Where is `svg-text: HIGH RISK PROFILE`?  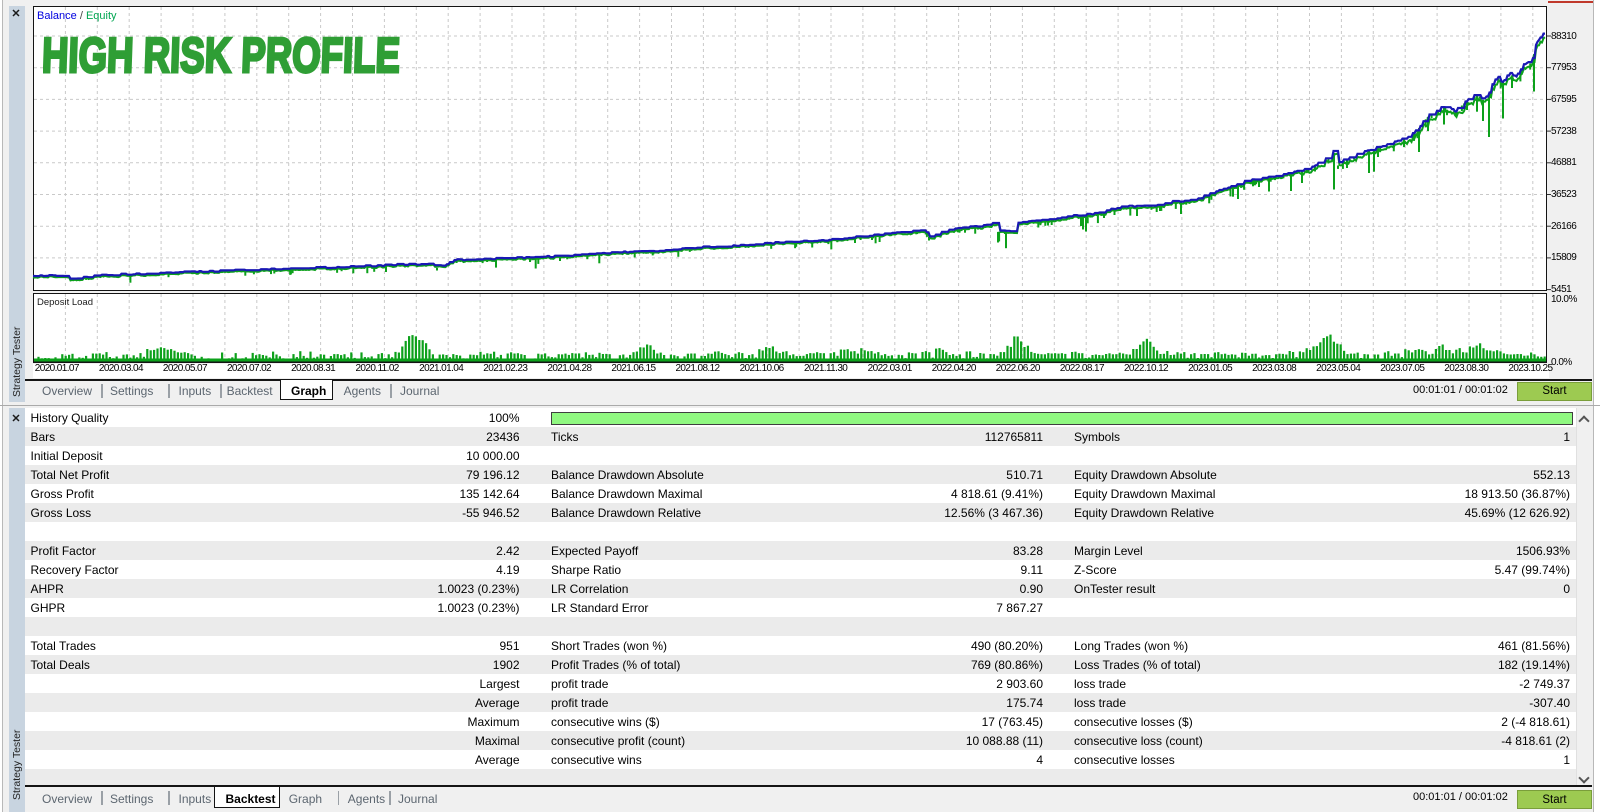 svg-text: HIGH RISK PROFILE is located at coordinates (222, 56).